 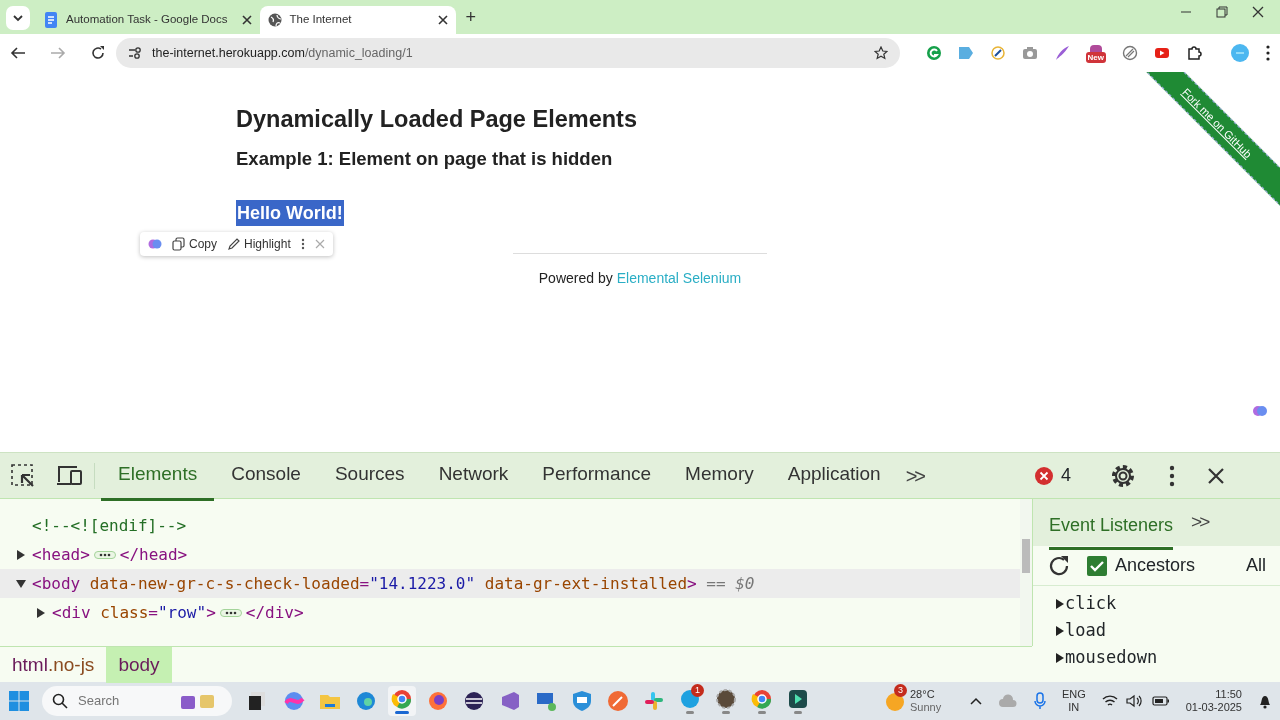 What do you see at coordinates (473, 475) in the screenshot?
I see `devtools-tab: Network` at bounding box center [473, 475].